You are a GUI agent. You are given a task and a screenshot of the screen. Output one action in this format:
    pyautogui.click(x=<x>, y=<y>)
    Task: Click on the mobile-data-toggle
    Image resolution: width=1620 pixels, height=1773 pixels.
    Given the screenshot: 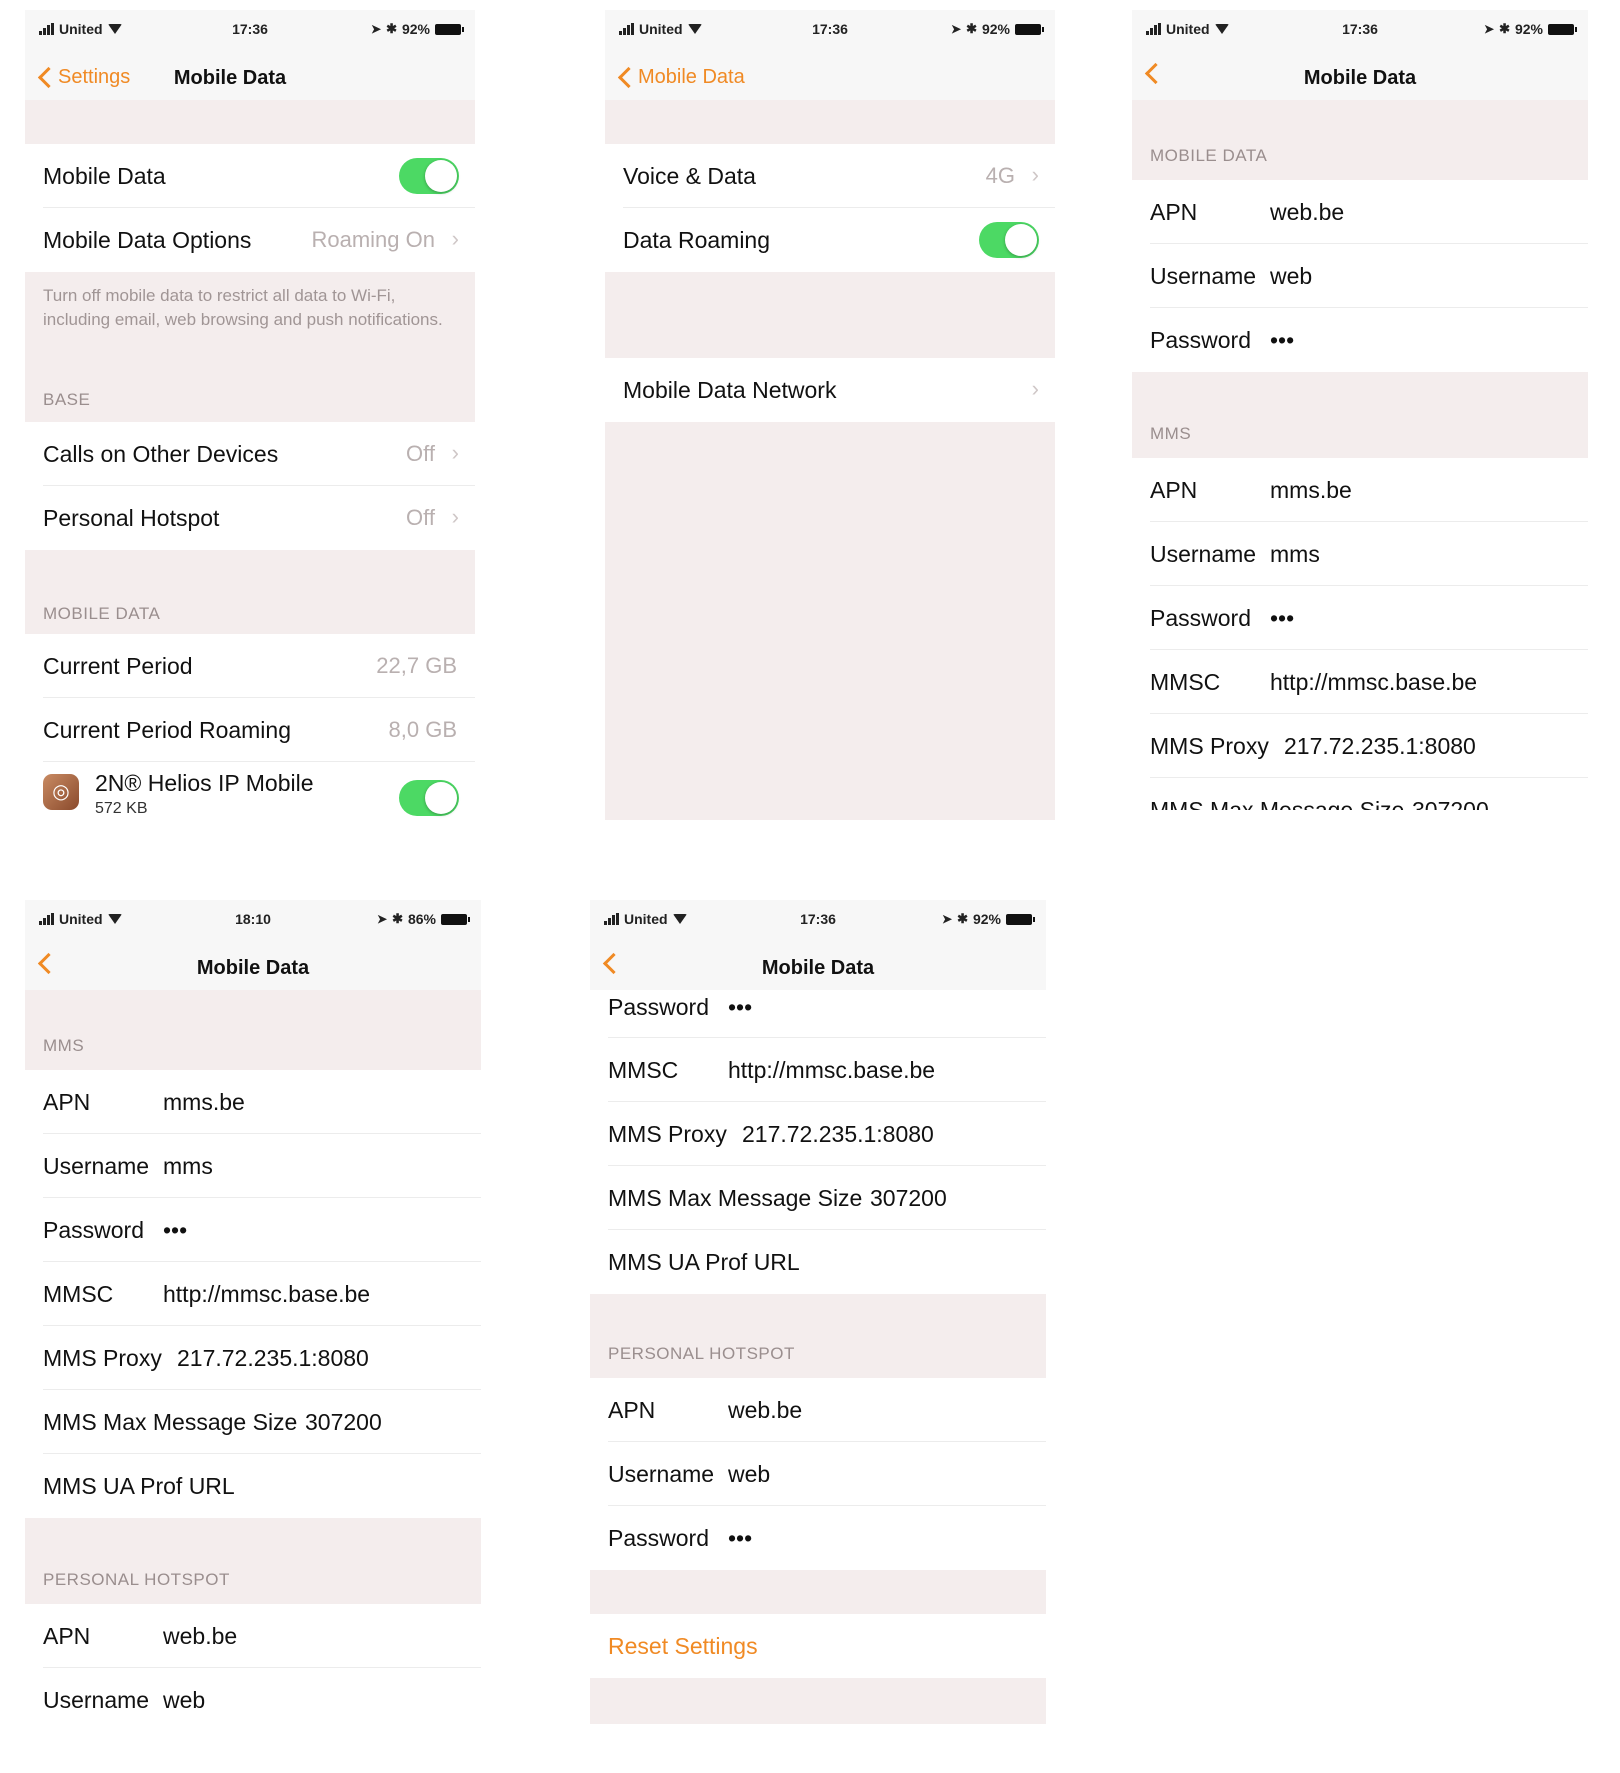 What is the action you would take?
    pyautogui.click(x=429, y=176)
    